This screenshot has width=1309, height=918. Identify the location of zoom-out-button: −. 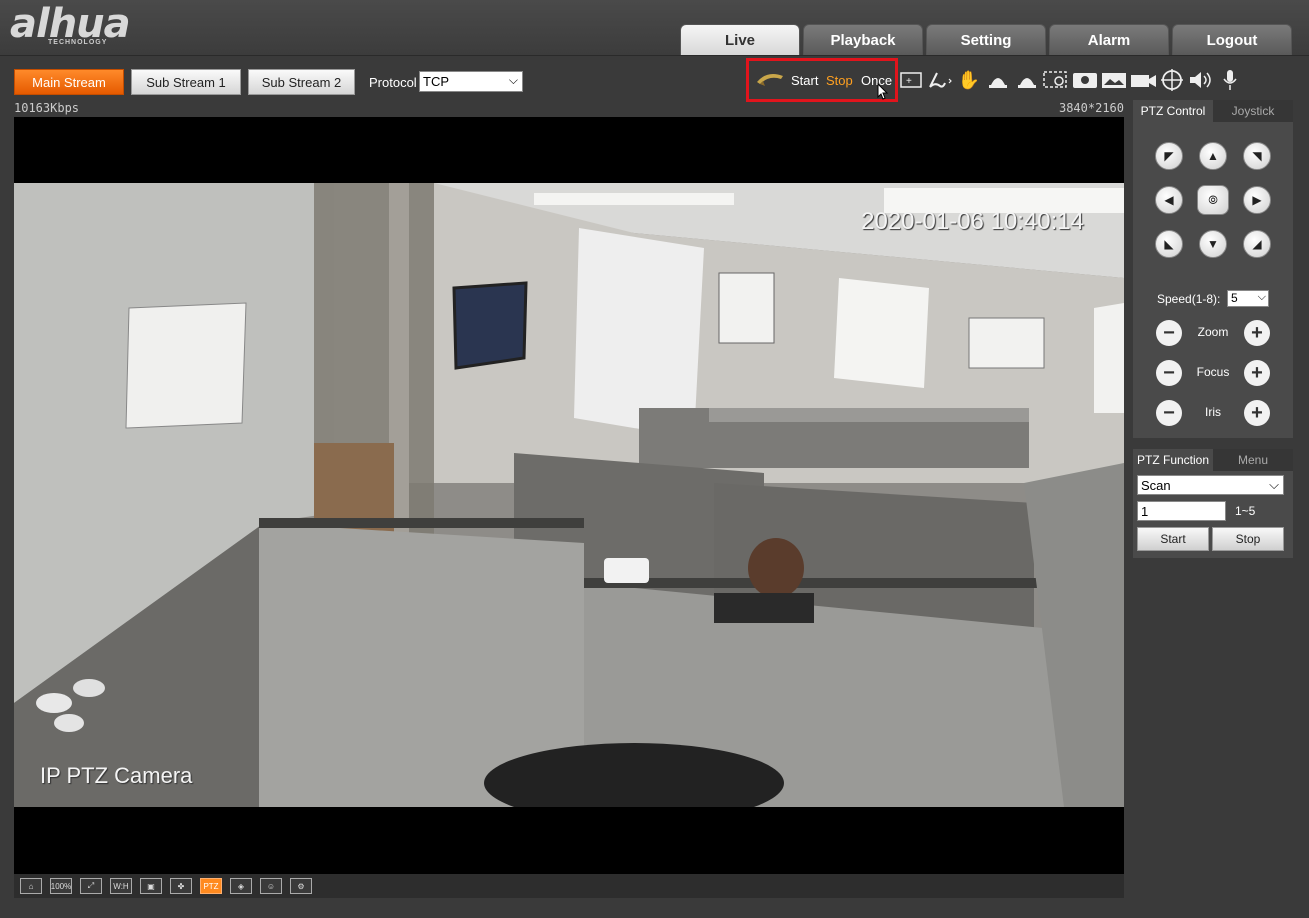
(1169, 333).